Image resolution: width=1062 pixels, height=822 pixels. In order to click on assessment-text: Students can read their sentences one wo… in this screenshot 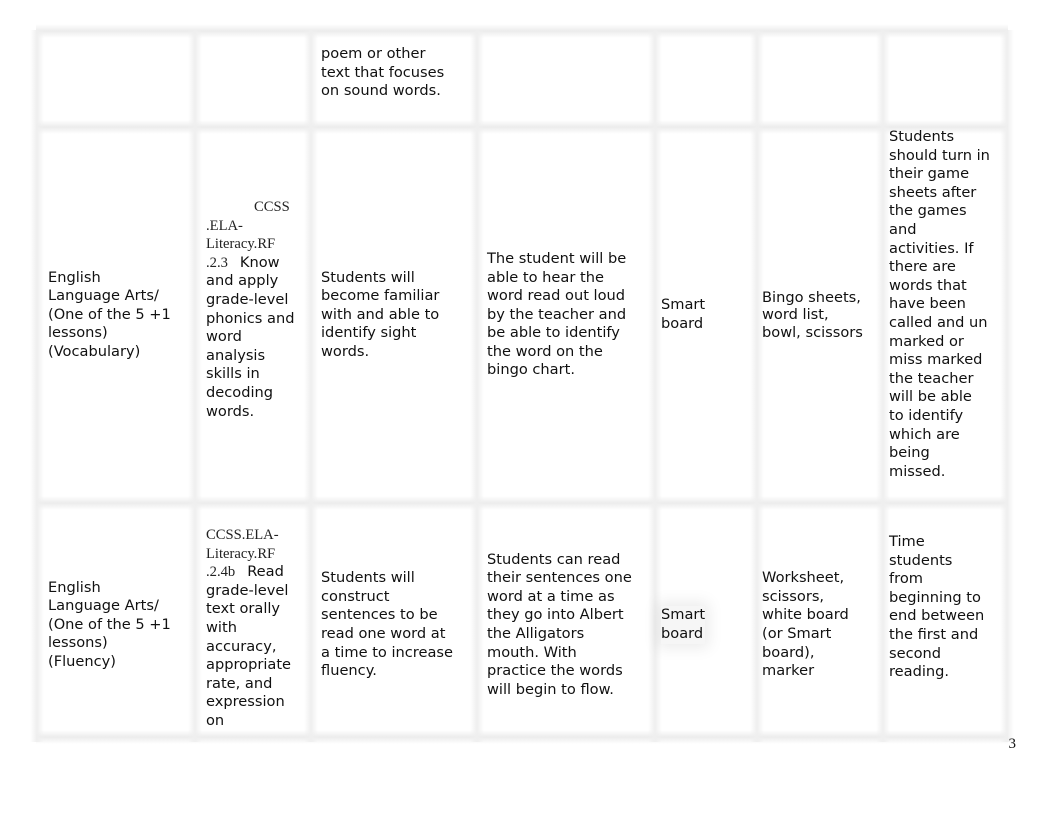, I will do `click(559, 624)`.